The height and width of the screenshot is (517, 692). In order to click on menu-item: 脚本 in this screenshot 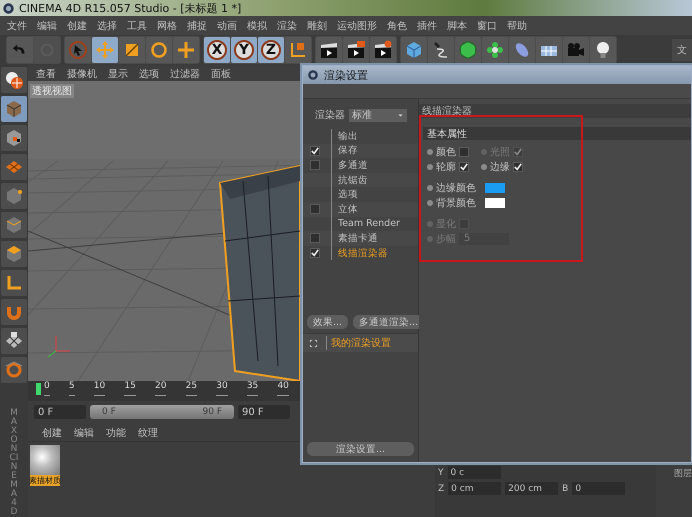, I will do `click(457, 25)`.